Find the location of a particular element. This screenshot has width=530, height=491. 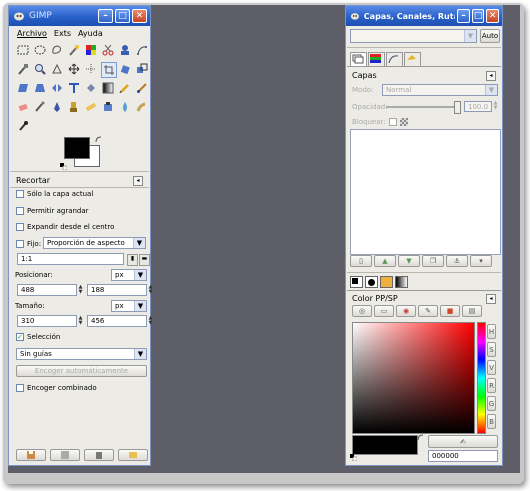

tab-gradient is located at coordinates (401, 282).